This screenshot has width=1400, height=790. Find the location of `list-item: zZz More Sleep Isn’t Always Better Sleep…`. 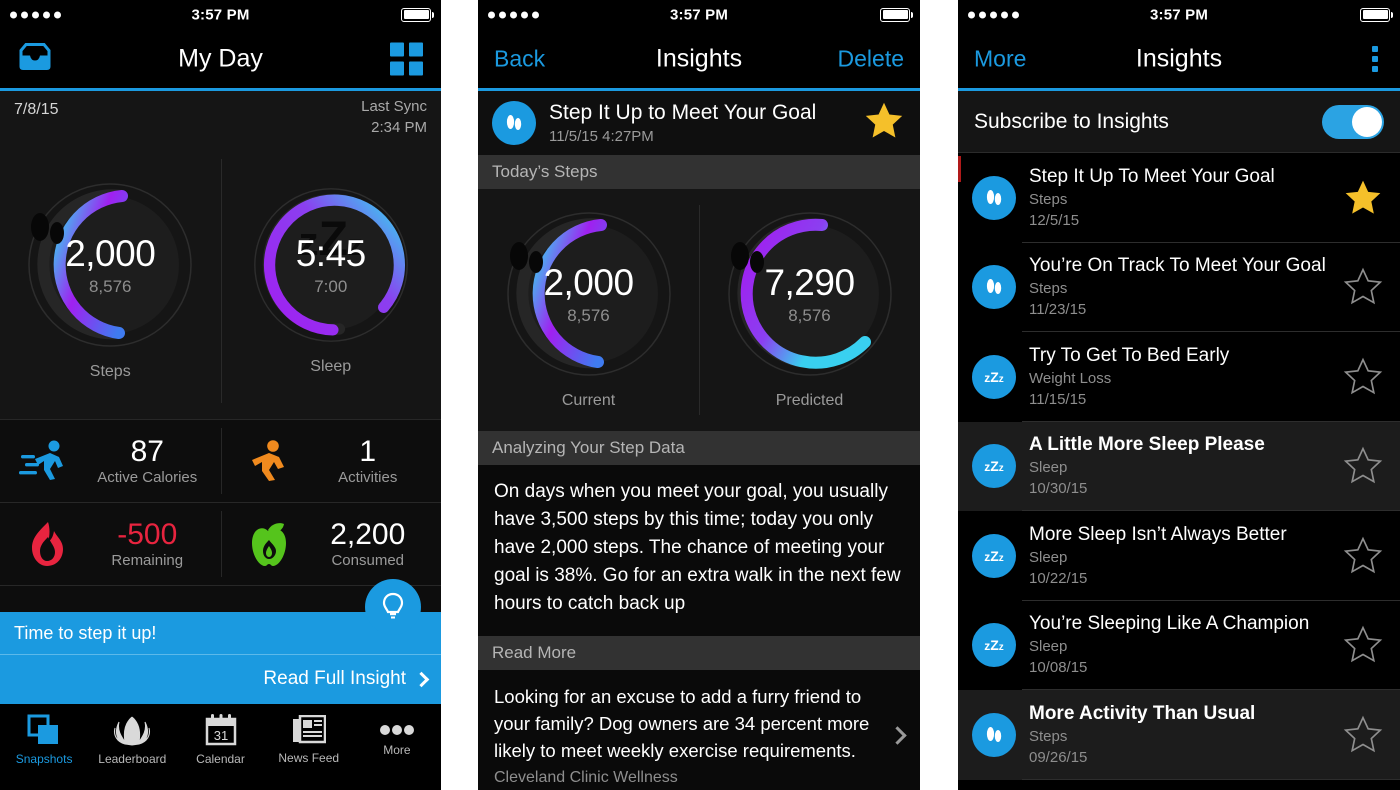

list-item: zZz More Sleep Isn’t Always Better Sleep… is located at coordinates (1179, 556).